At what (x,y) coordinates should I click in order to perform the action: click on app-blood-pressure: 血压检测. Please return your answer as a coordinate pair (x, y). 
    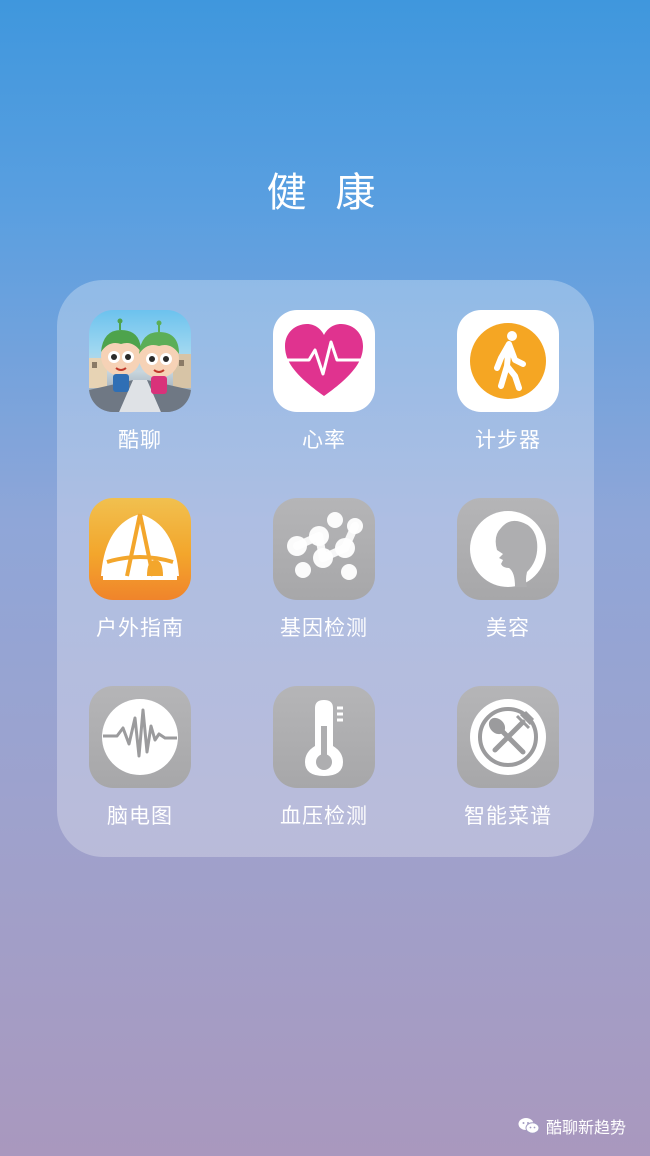
    Looking at the image, I should click on (324, 771).